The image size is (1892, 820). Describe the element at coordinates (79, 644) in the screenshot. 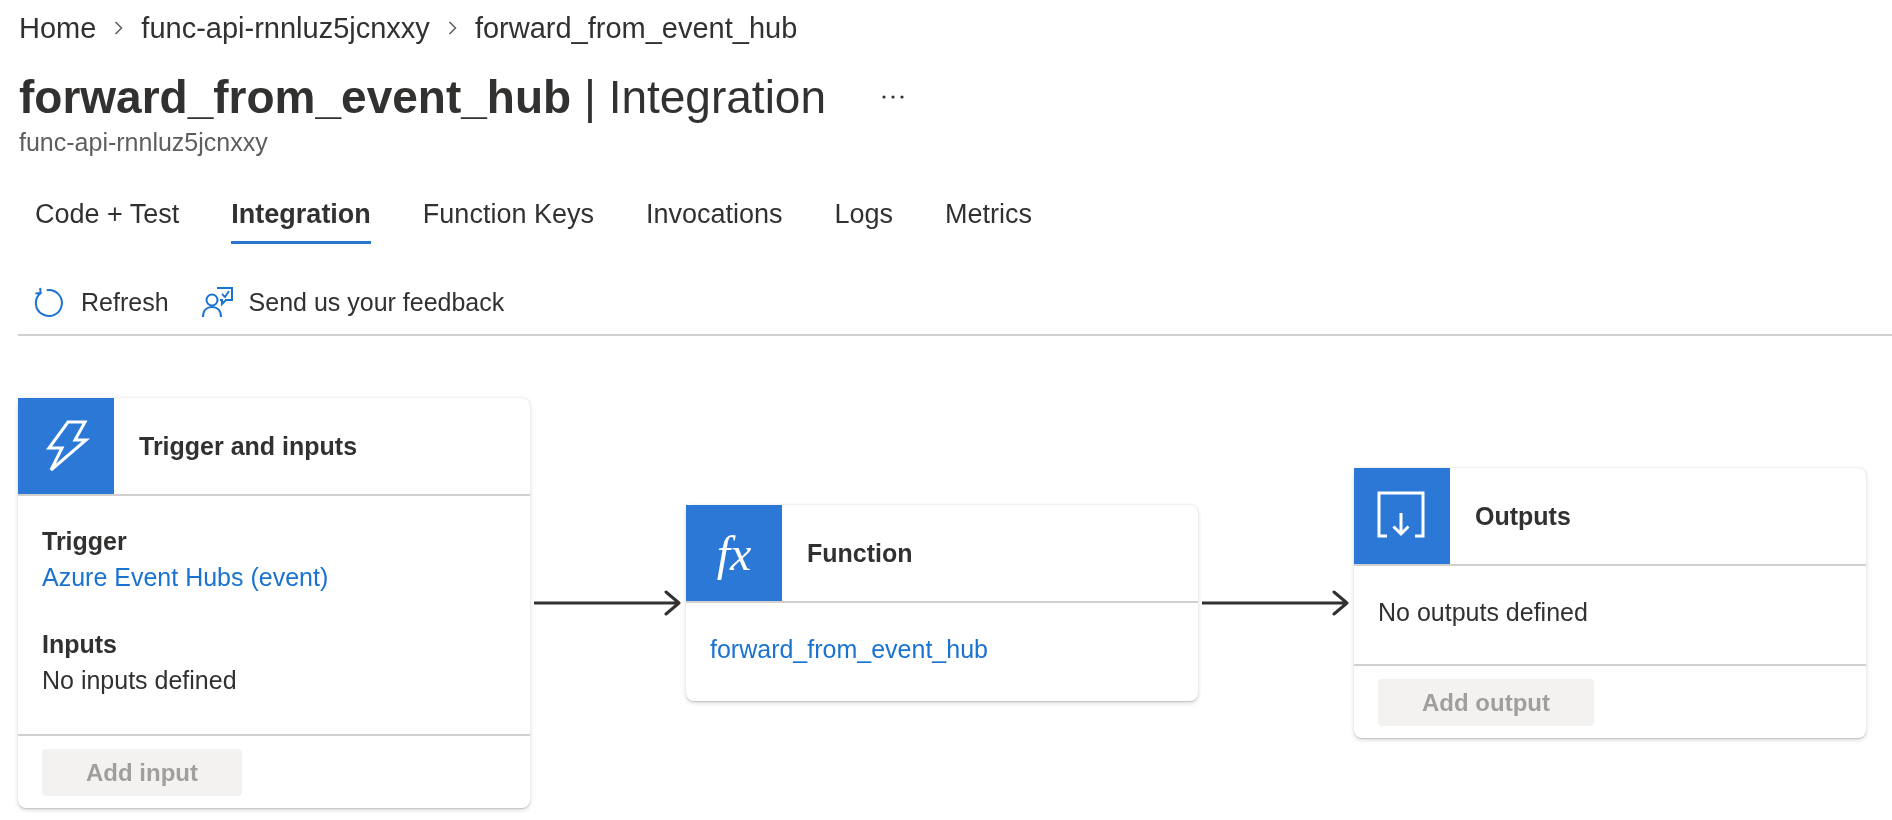

I see `section-heading: Inputs` at that location.